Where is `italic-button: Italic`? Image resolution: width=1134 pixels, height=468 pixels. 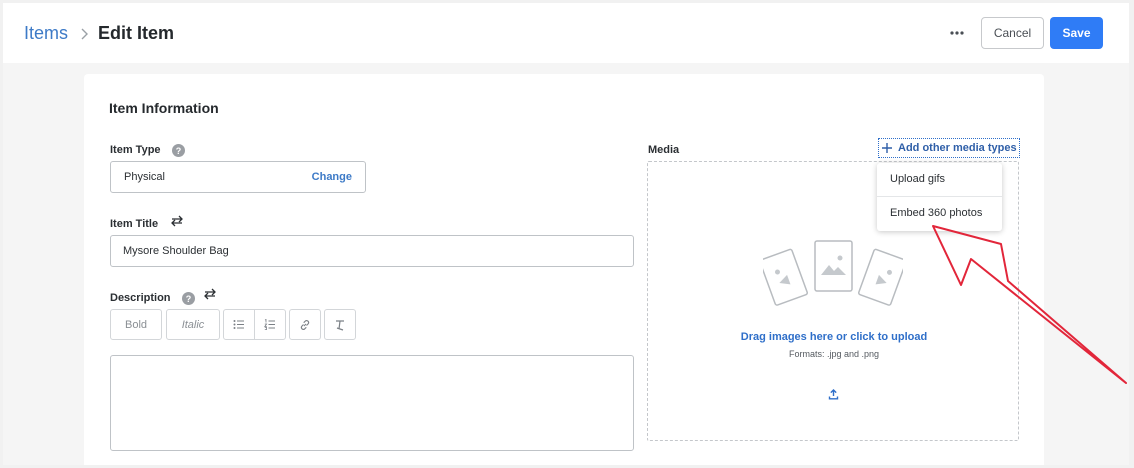 italic-button: Italic is located at coordinates (193, 324).